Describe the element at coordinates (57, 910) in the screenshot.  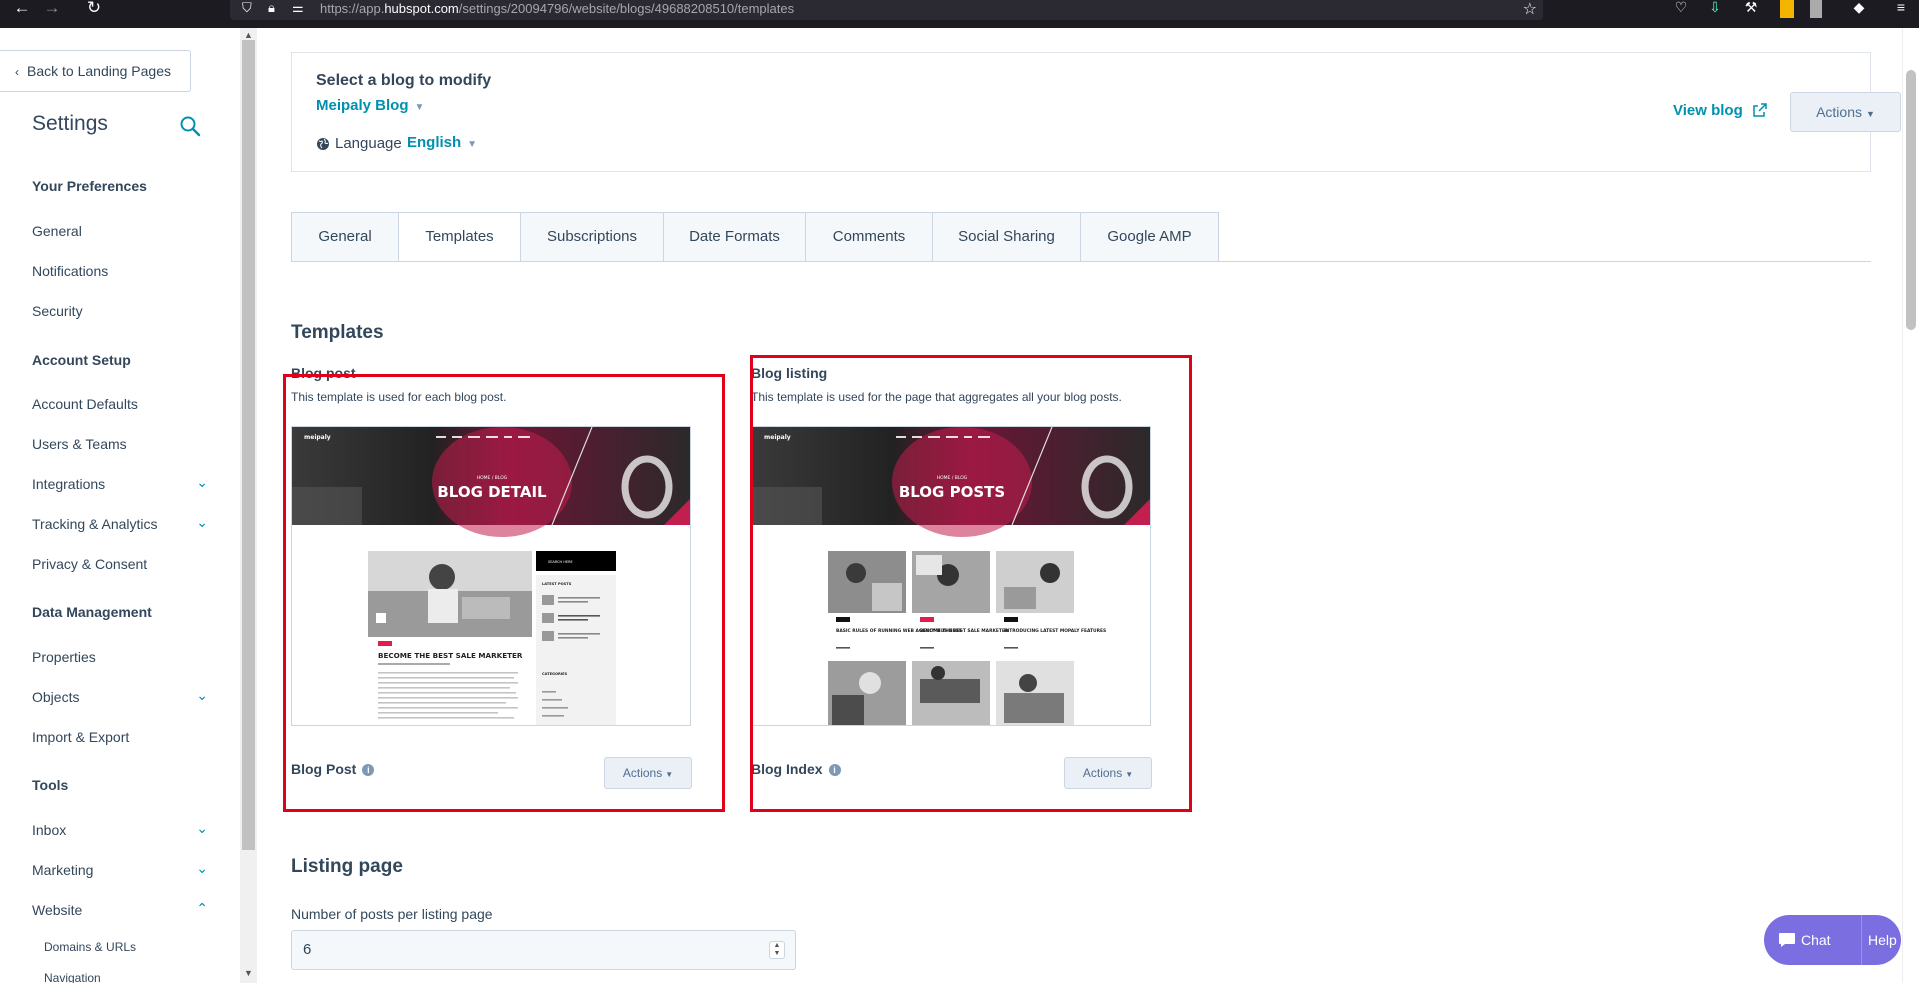
I see `sidebar-item-label: Website` at that location.